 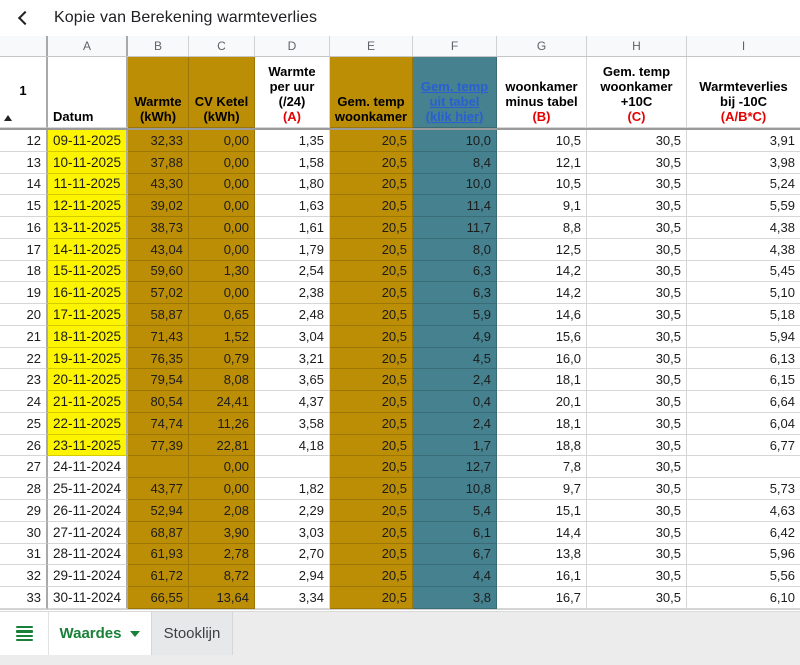 What do you see at coordinates (455, 467) in the screenshot?
I see `cell: 12,7` at bounding box center [455, 467].